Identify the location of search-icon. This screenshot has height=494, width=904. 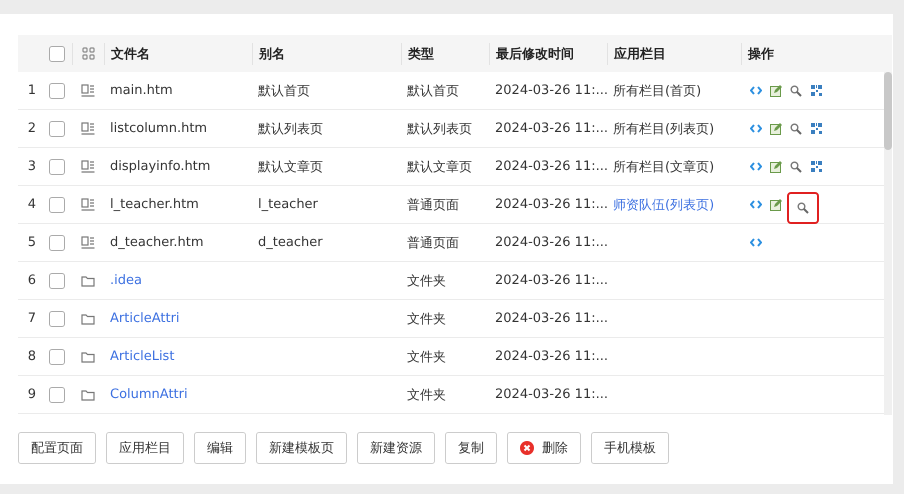
(803, 208).